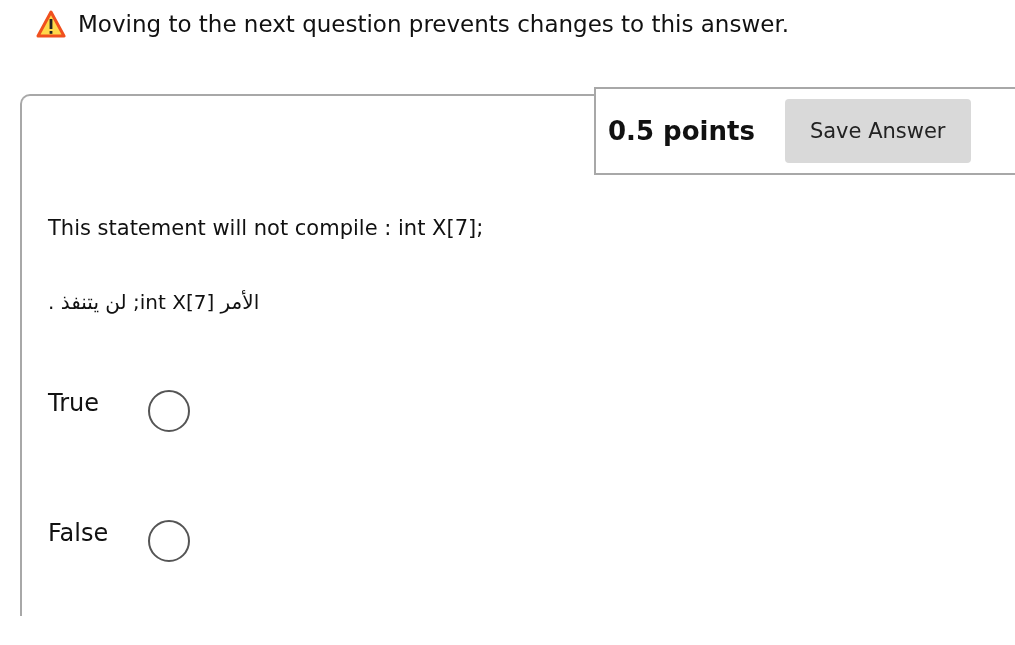 This screenshot has height=645, width=1015. What do you see at coordinates (681, 131) in the screenshot?
I see `points-label: 0.5 points` at bounding box center [681, 131].